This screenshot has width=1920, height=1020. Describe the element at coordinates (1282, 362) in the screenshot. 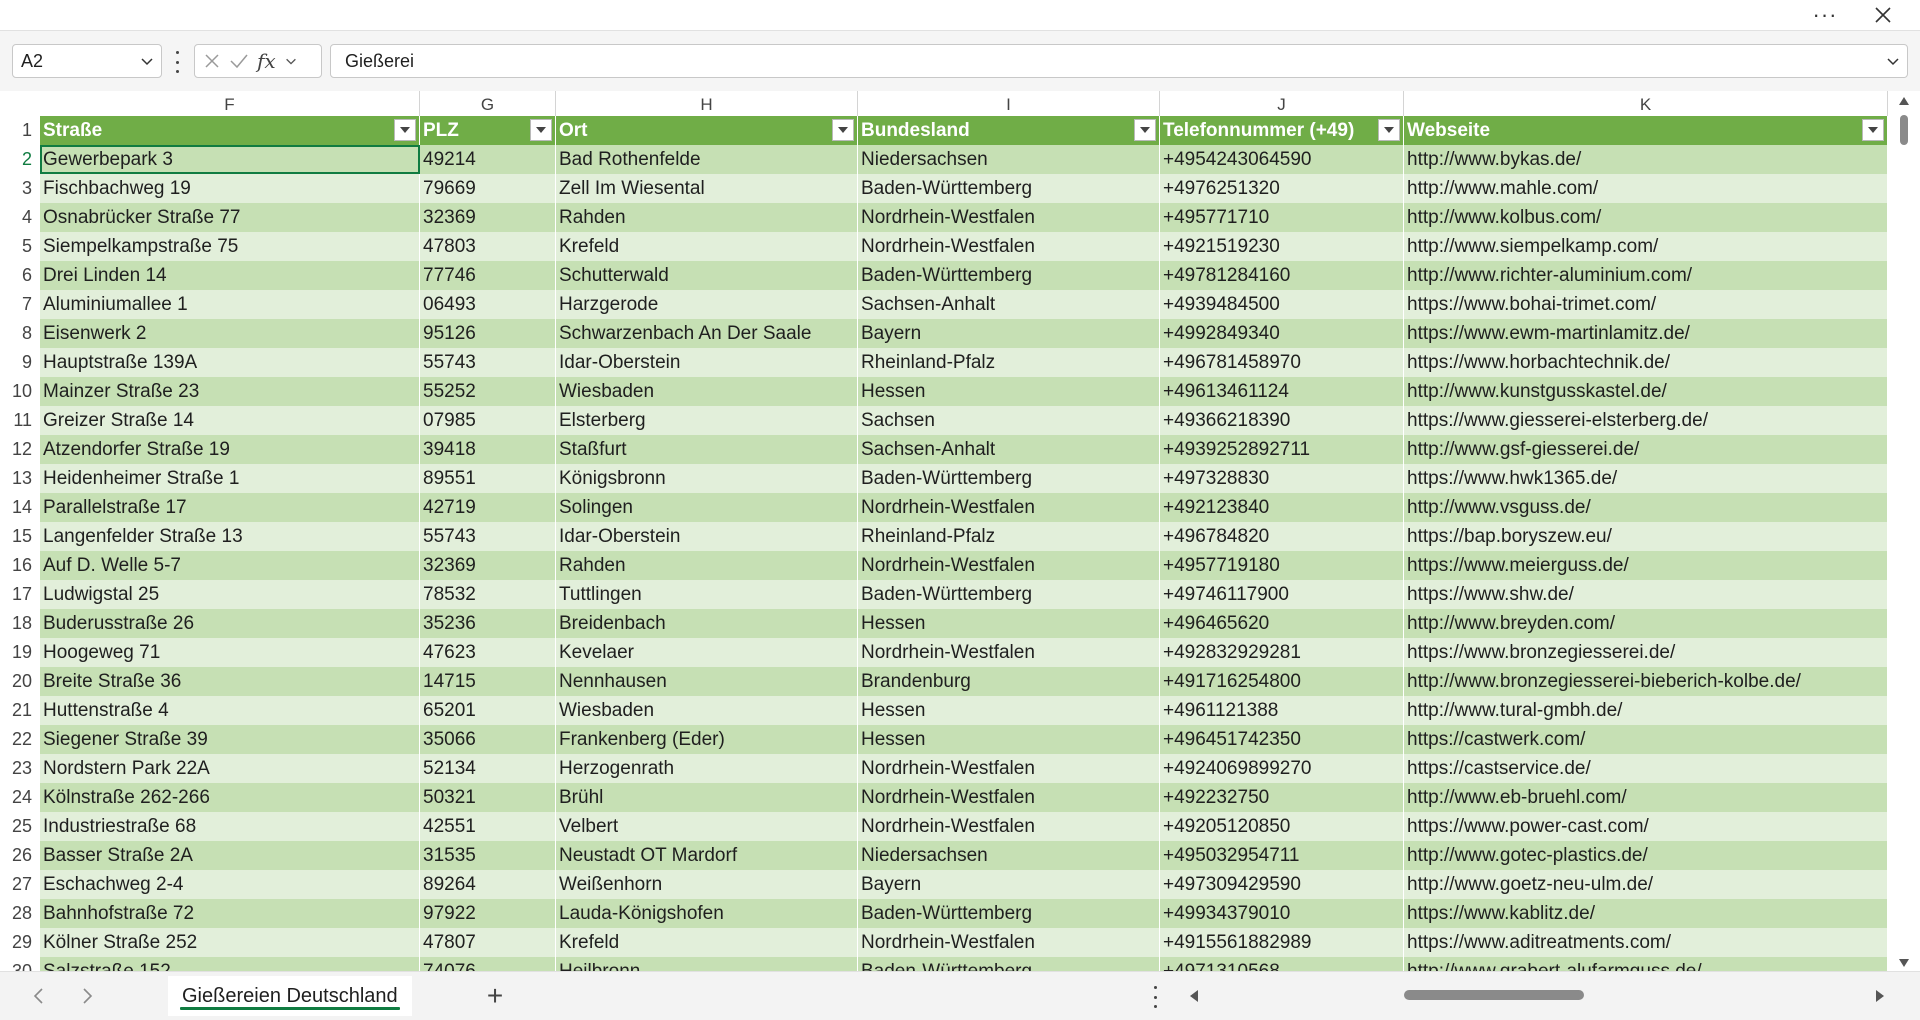

I see `table-cell: +496781458970` at that location.